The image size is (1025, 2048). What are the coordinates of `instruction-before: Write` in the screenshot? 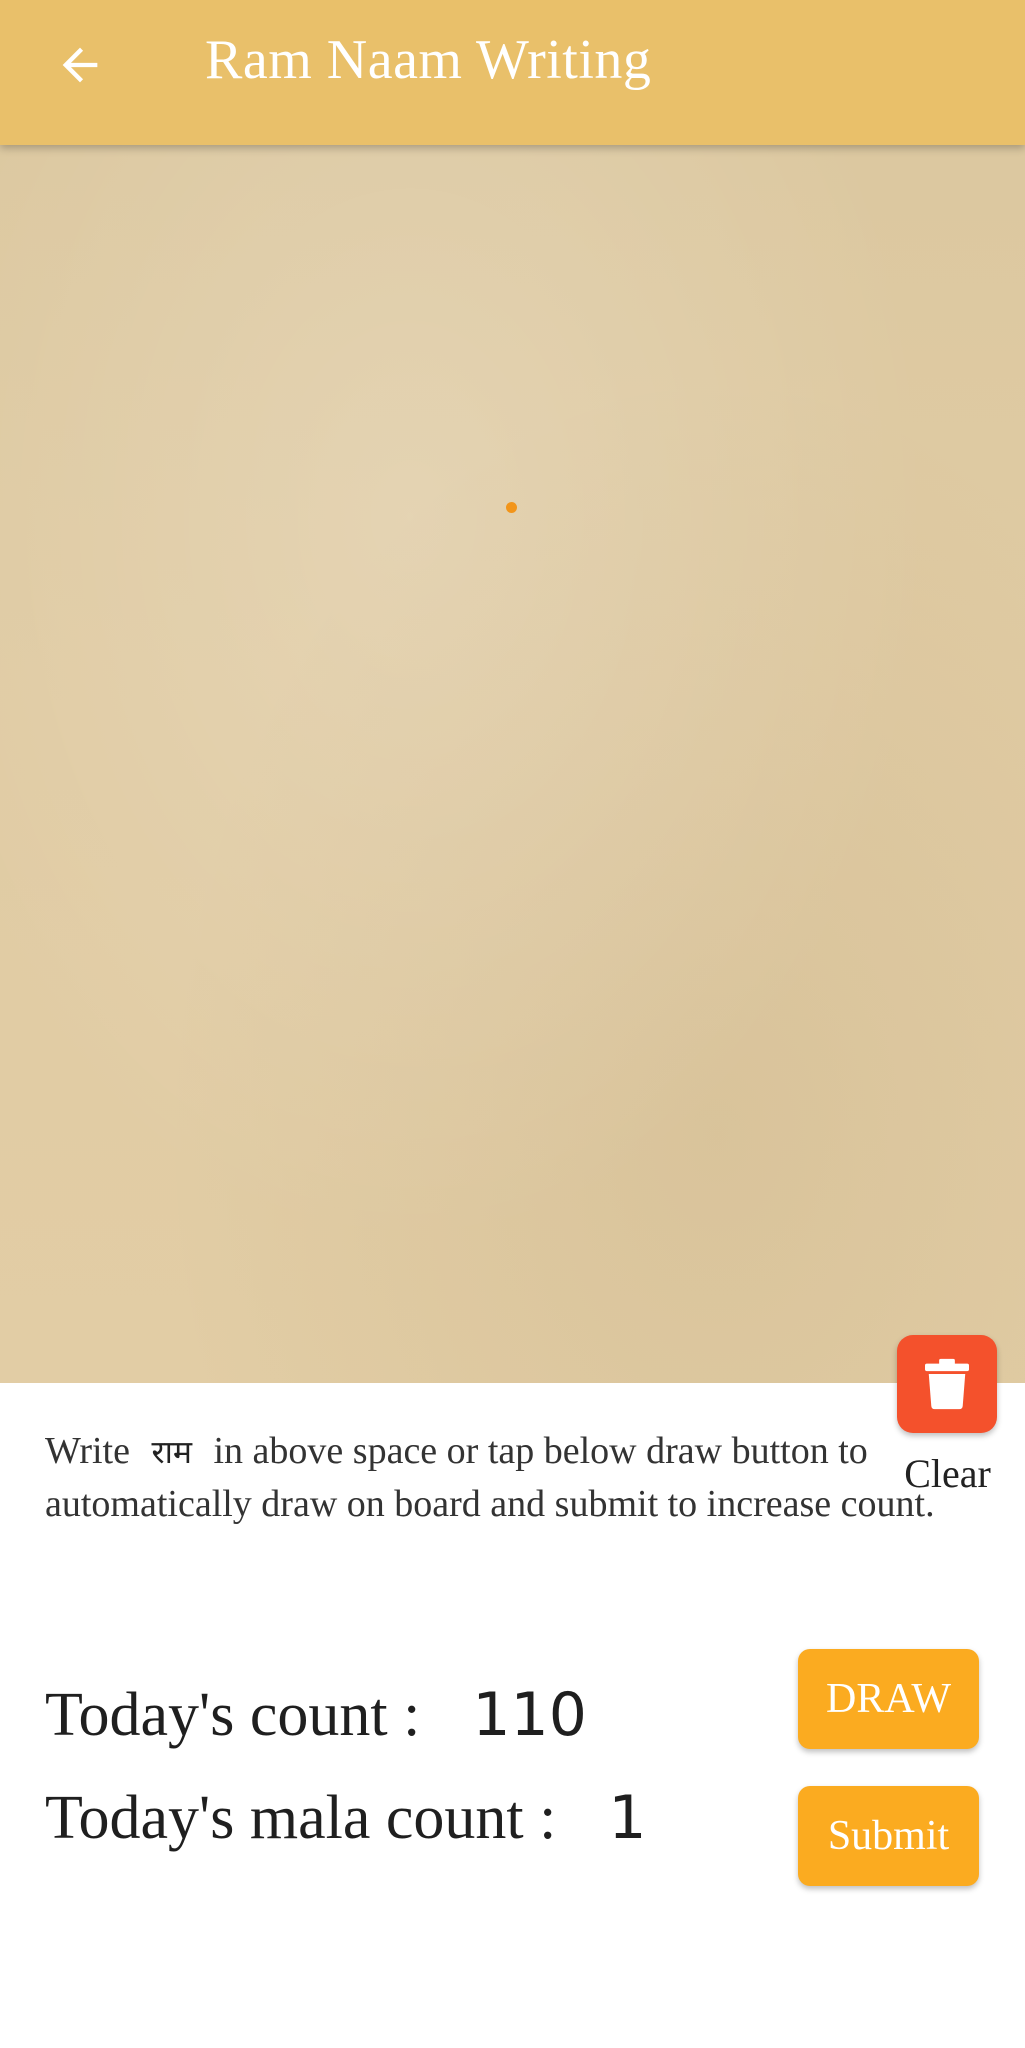 It's located at (87, 1451).